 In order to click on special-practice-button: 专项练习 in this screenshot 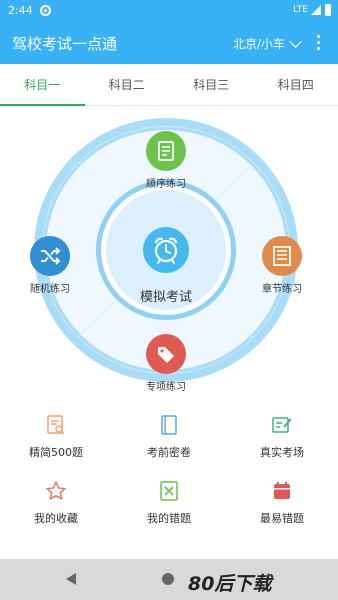, I will do `click(166, 363)`.